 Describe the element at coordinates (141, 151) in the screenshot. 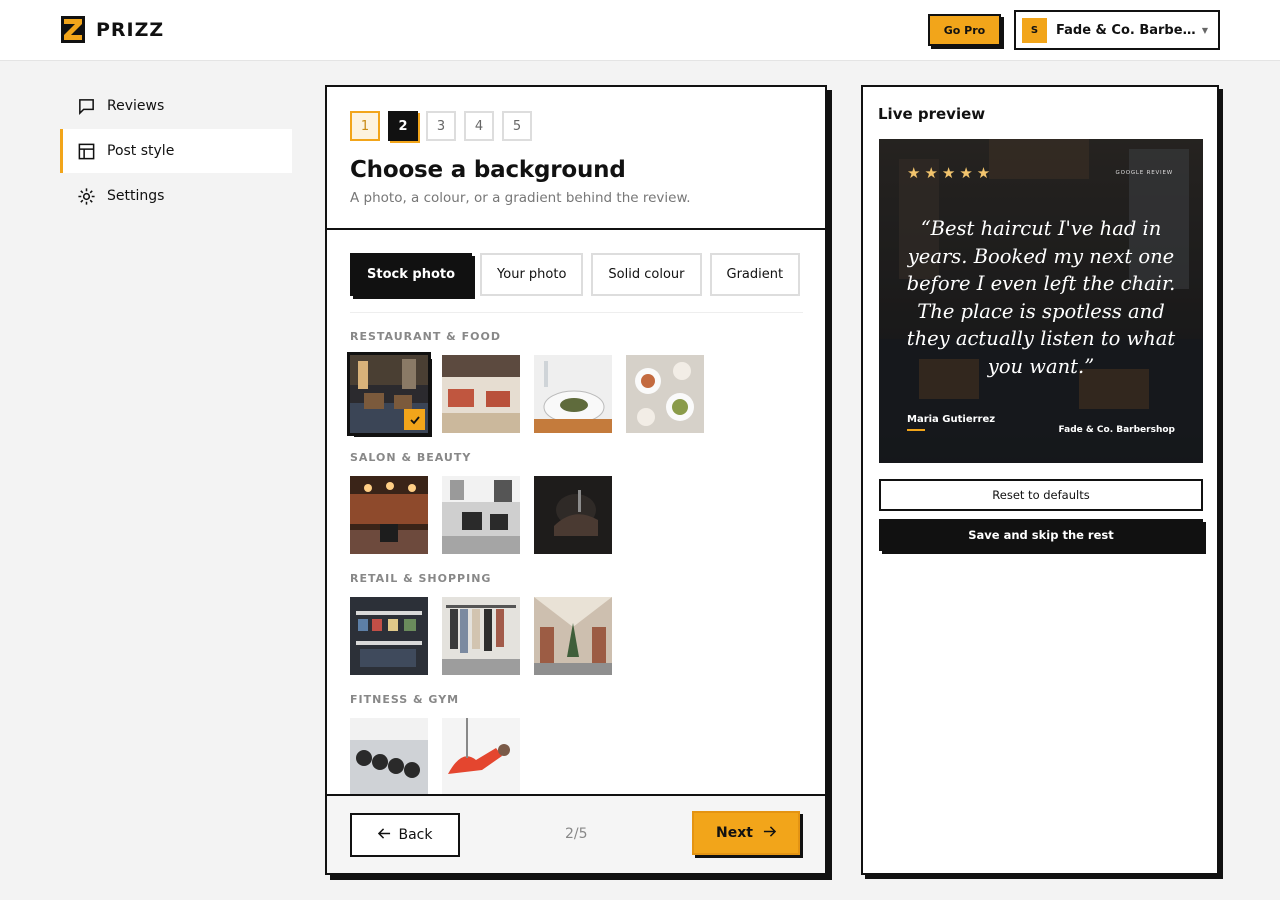

I see `sidebar-item-label: Post style` at that location.